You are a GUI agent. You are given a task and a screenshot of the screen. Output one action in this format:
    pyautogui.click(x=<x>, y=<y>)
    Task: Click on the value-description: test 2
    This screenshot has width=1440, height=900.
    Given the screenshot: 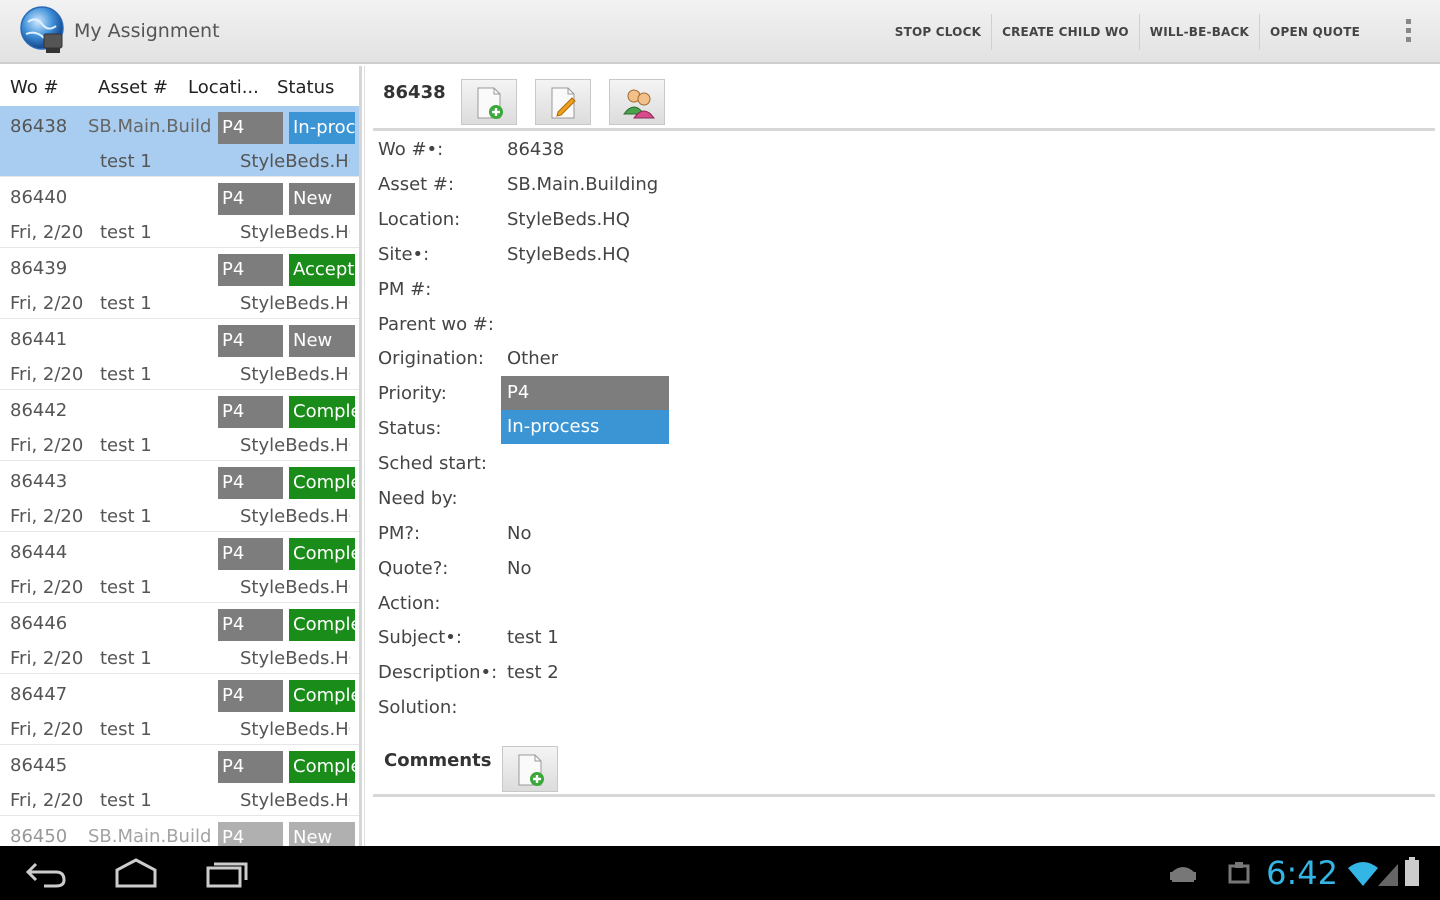 What is the action you would take?
    pyautogui.click(x=533, y=672)
    